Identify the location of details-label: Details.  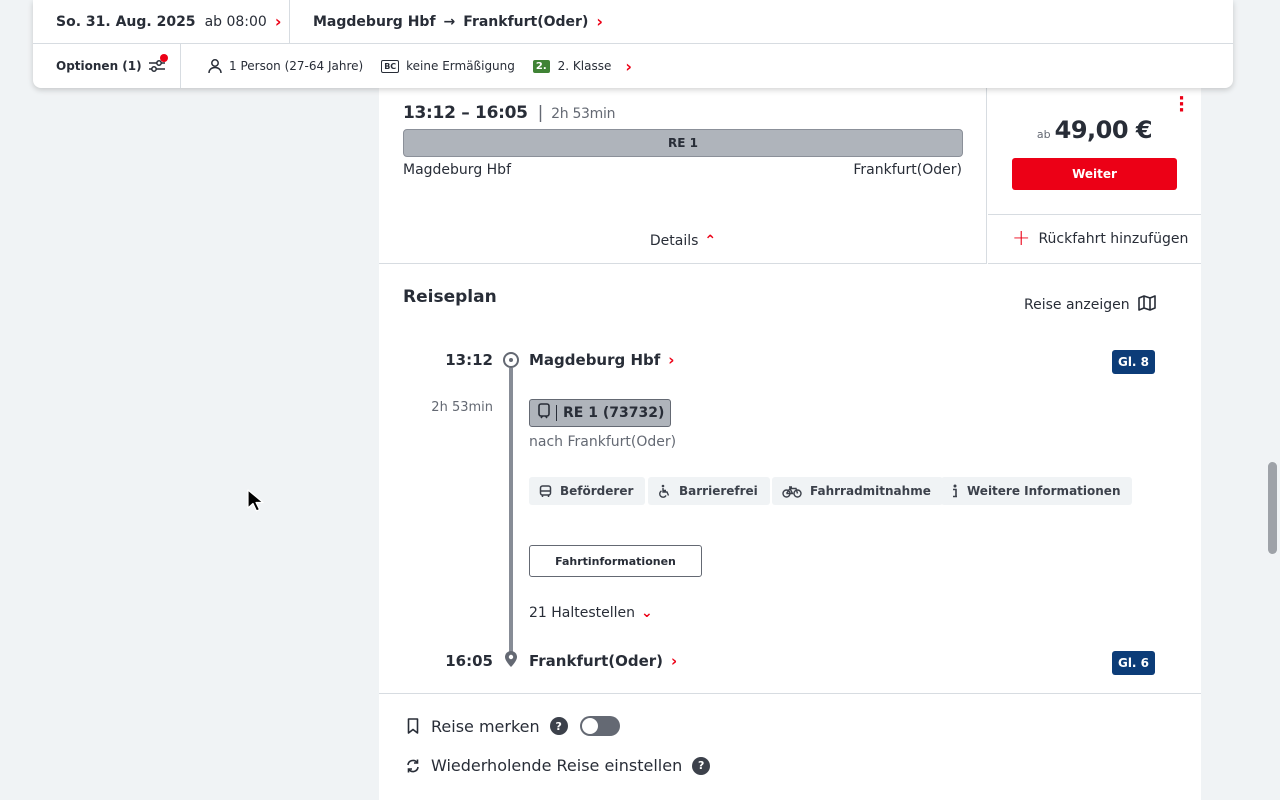
(674, 241).